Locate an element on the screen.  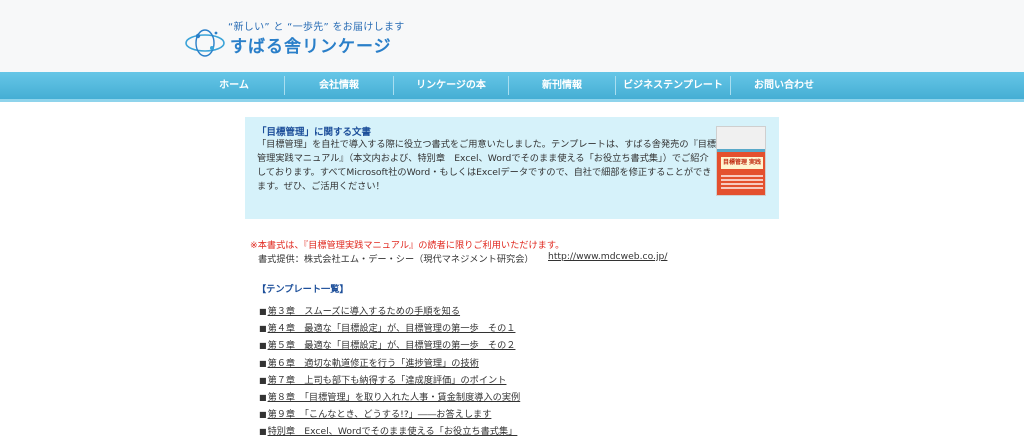
template-link-special-chapter: 特別章 Excel、Wordでそのまま使える「お役立ち書式集」 is located at coordinates (393, 431).